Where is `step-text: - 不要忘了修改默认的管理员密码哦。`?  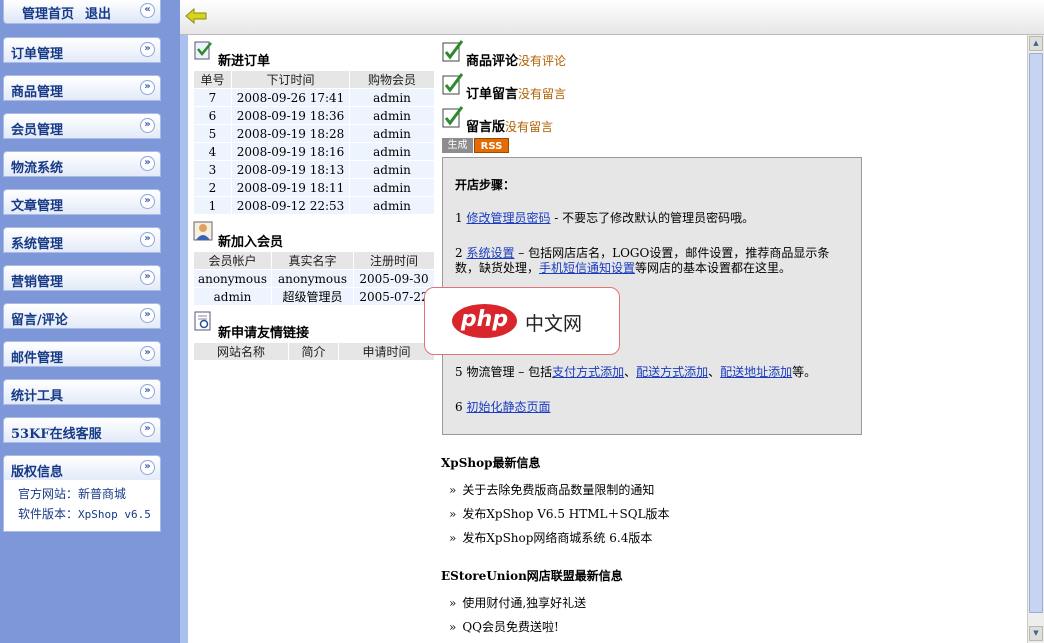 step-text: - 不要忘了修改默认的管理员密码哦。 is located at coordinates (652, 218).